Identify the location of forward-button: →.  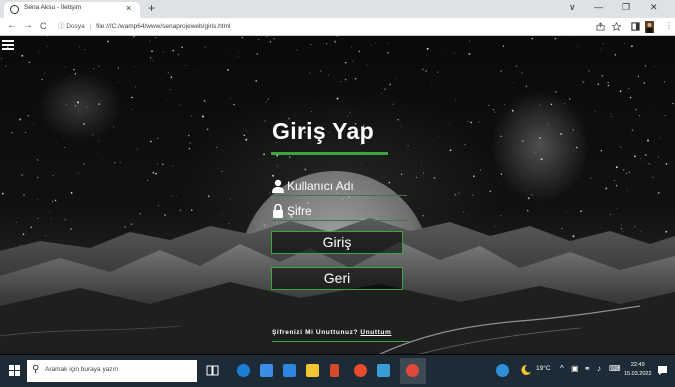
(28, 25).